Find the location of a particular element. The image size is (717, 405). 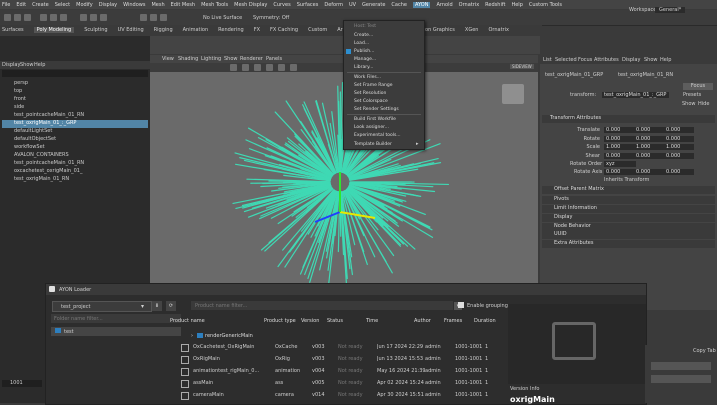

ae-section: UUID is located at coordinates (628, 235).